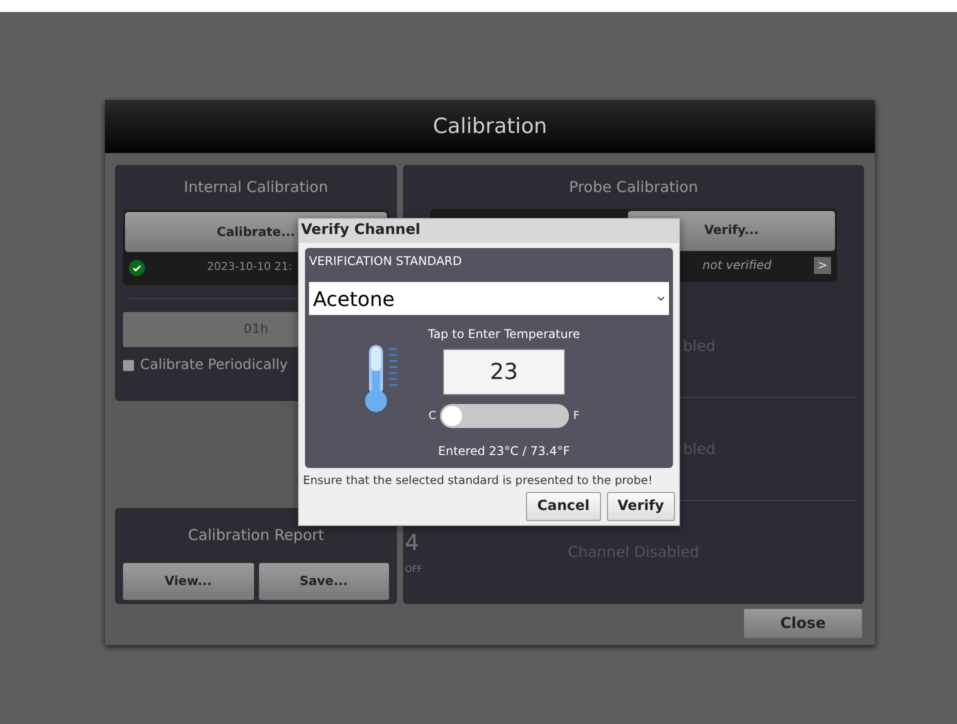 This screenshot has width=957, height=724. I want to click on dialog-button: Verify, so click(640, 507).